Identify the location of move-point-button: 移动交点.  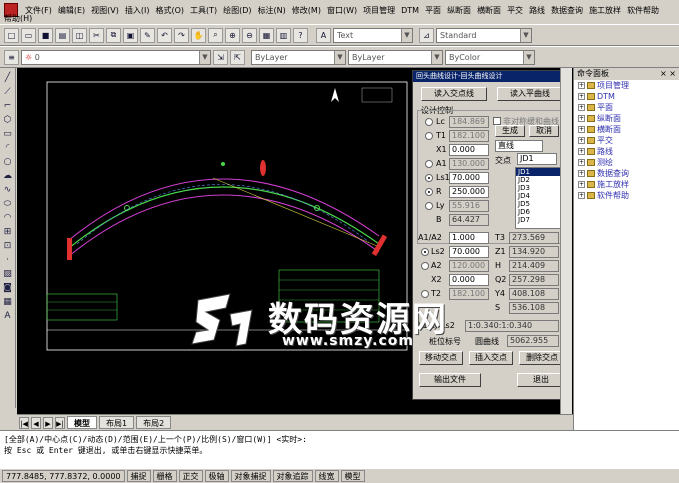
(441, 358).